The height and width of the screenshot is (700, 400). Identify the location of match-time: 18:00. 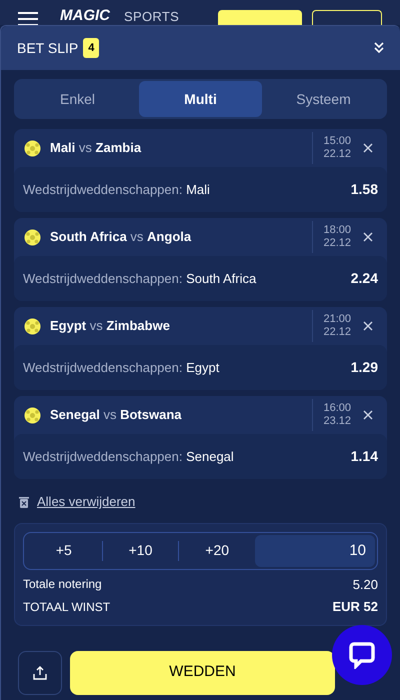
(337, 230).